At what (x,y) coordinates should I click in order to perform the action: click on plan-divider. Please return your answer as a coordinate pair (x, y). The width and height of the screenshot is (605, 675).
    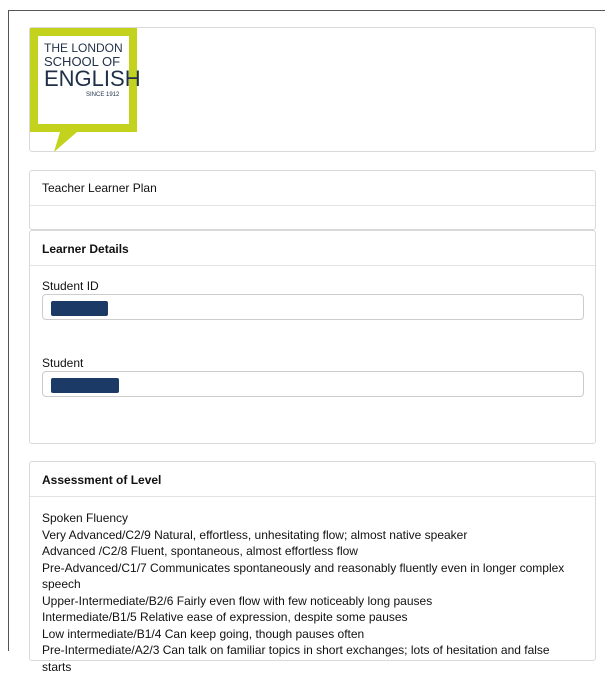
    Looking at the image, I should click on (312, 205).